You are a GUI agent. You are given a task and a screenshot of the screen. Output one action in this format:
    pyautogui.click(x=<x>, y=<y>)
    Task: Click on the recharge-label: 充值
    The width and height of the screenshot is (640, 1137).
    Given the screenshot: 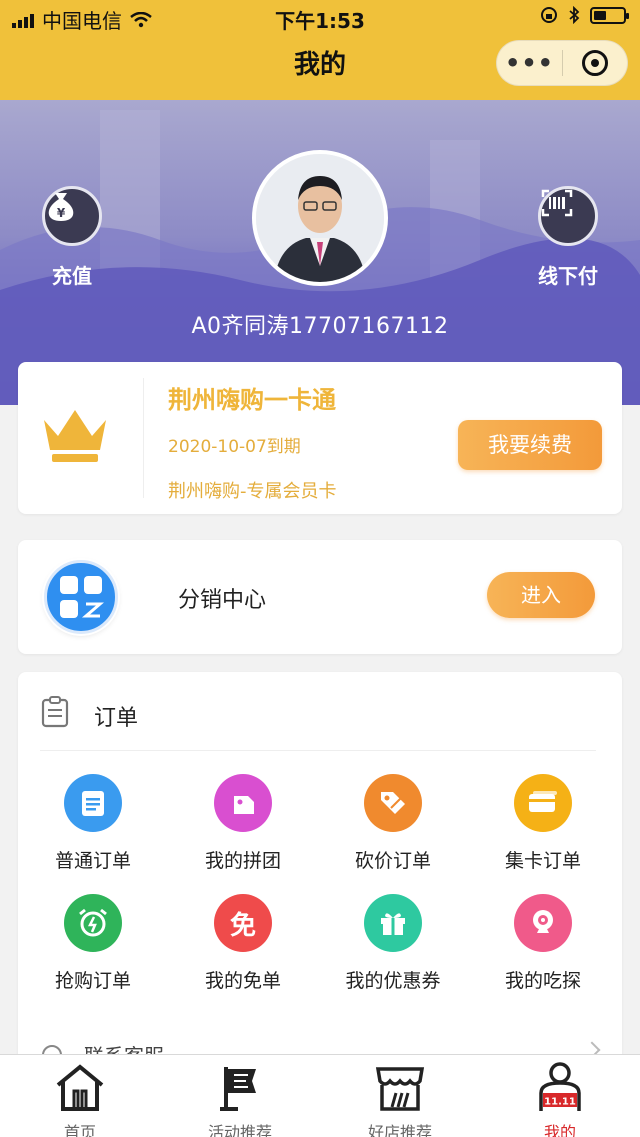 What is the action you would take?
    pyautogui.click(x=72, y=276)
    